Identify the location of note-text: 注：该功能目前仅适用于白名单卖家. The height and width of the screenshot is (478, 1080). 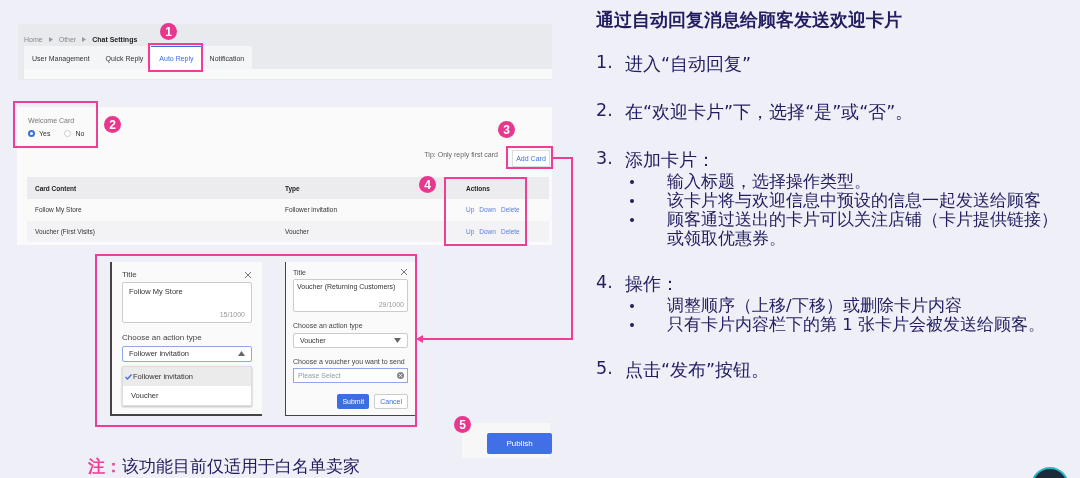
(224, 466).